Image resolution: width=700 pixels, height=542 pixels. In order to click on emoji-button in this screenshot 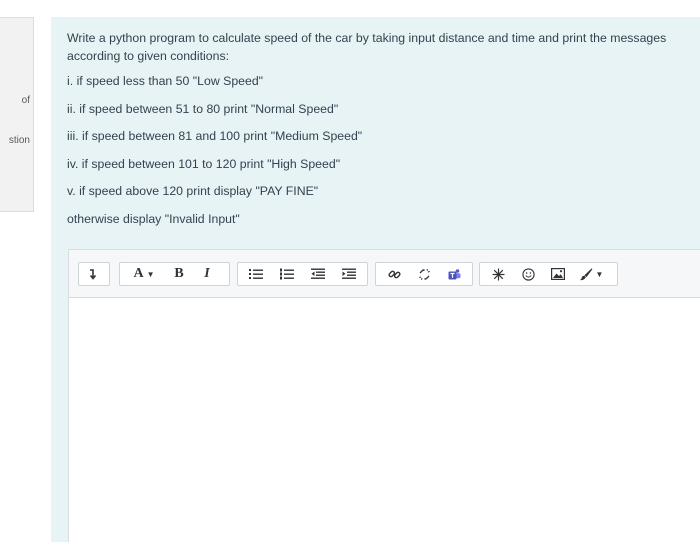, I will do `click(528, 274)`.